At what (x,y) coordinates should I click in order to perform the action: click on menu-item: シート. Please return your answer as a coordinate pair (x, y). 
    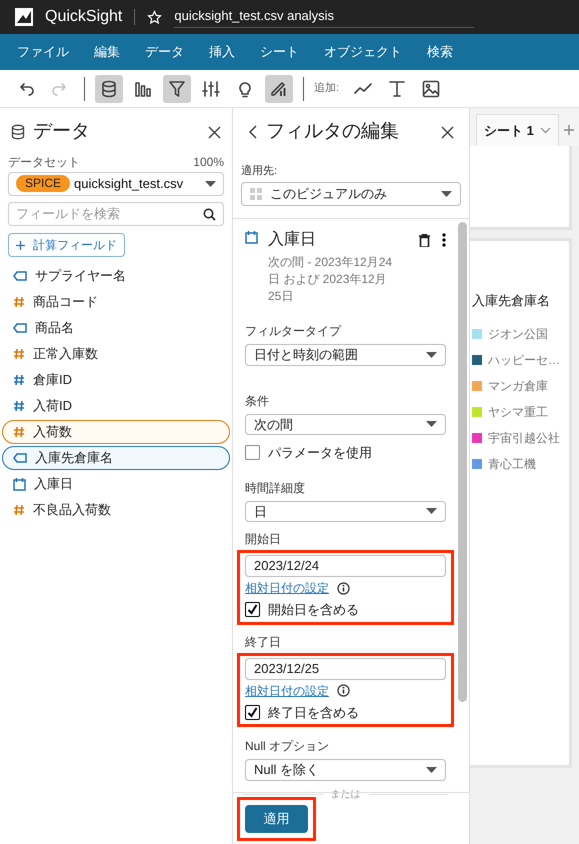
    Looking at the image, I should click on (279, 52).